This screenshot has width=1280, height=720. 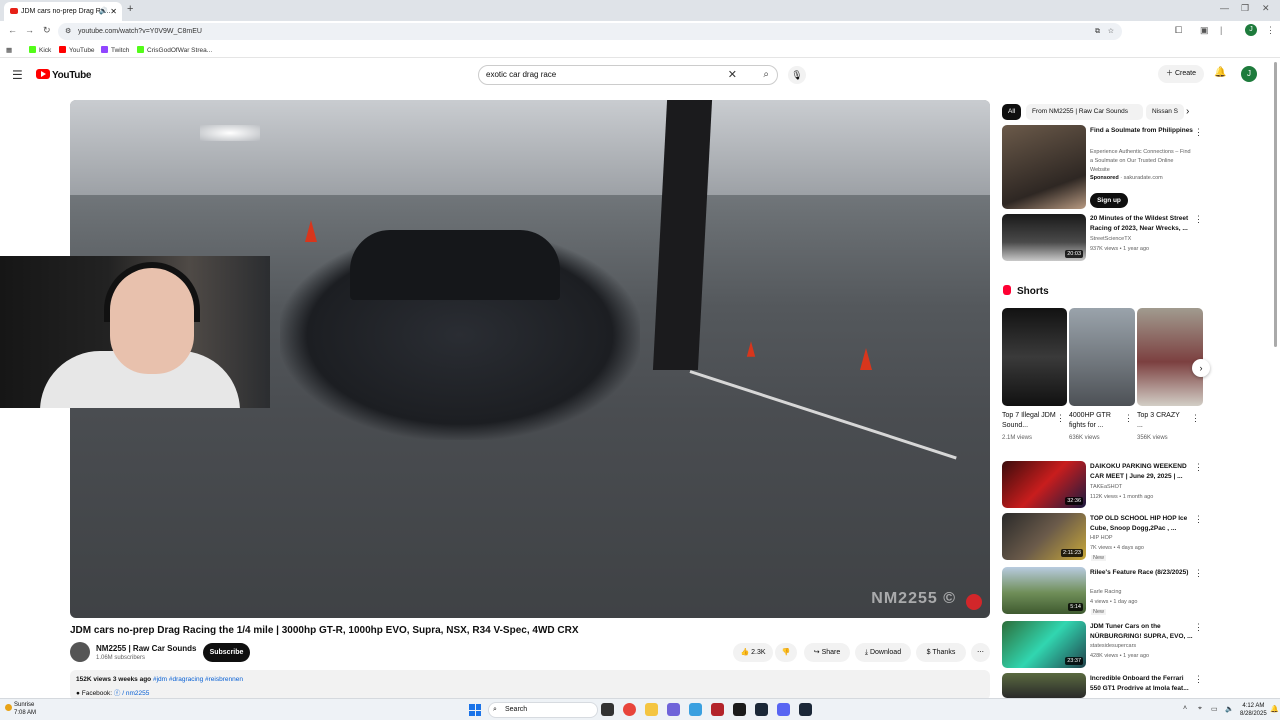 What do you see at coordinates (783, 709) in the screenshot?
I see `discord-icon` at bounding box center [783, 709].